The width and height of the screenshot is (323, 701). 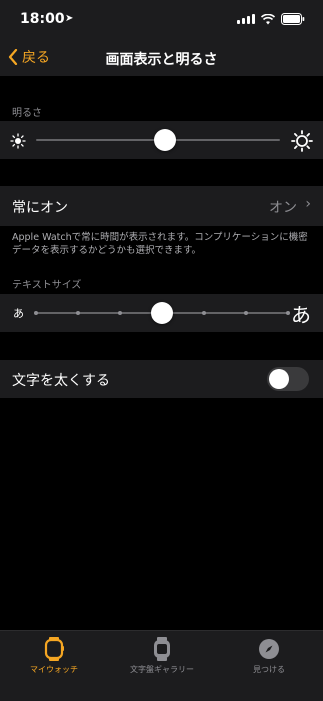 I want to click on always-on-label: 常にオン, so click(x=40, y=208).